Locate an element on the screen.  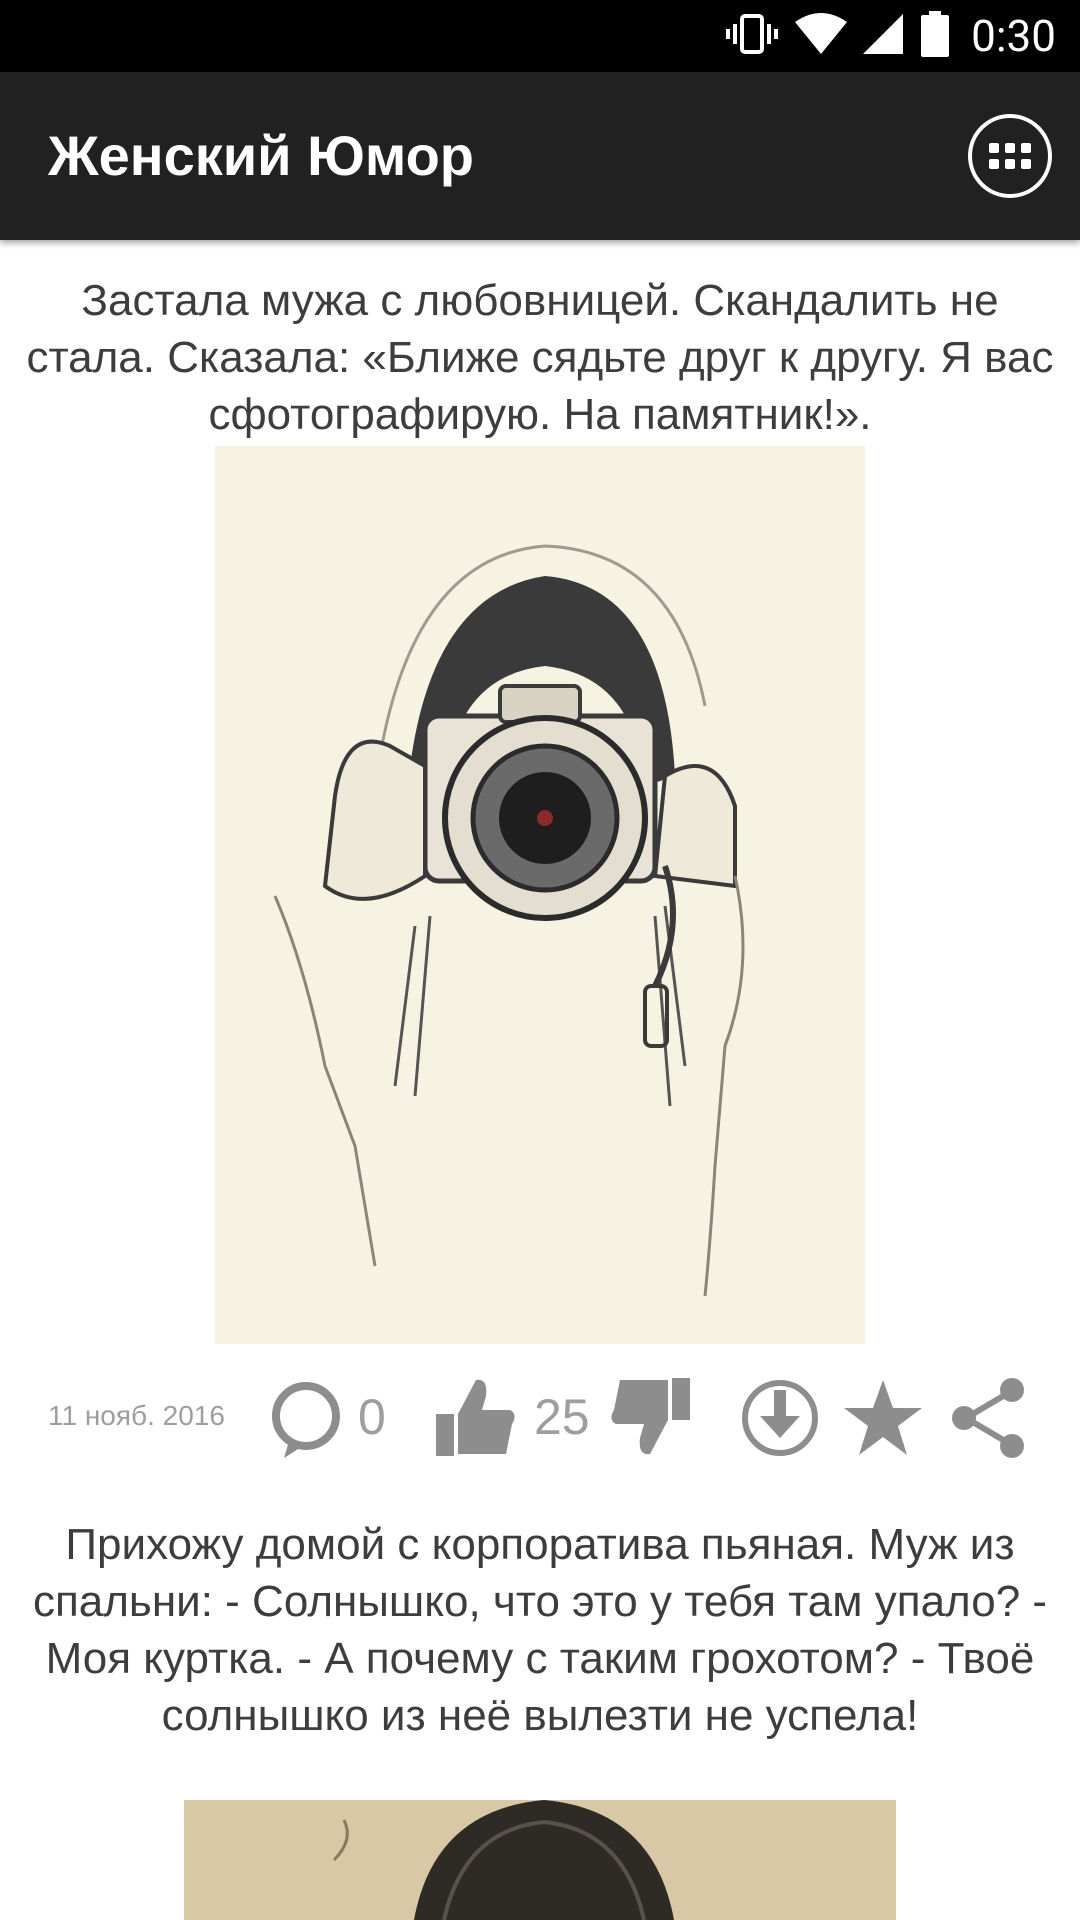
share-icon is located at coordinates (988, 1420).